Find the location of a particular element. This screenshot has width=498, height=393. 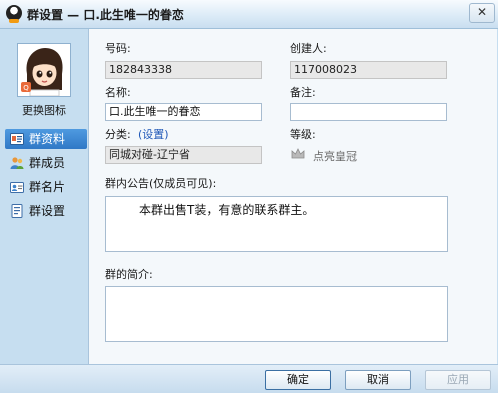

close-button: ✕ is located at coordinates (482, 13).